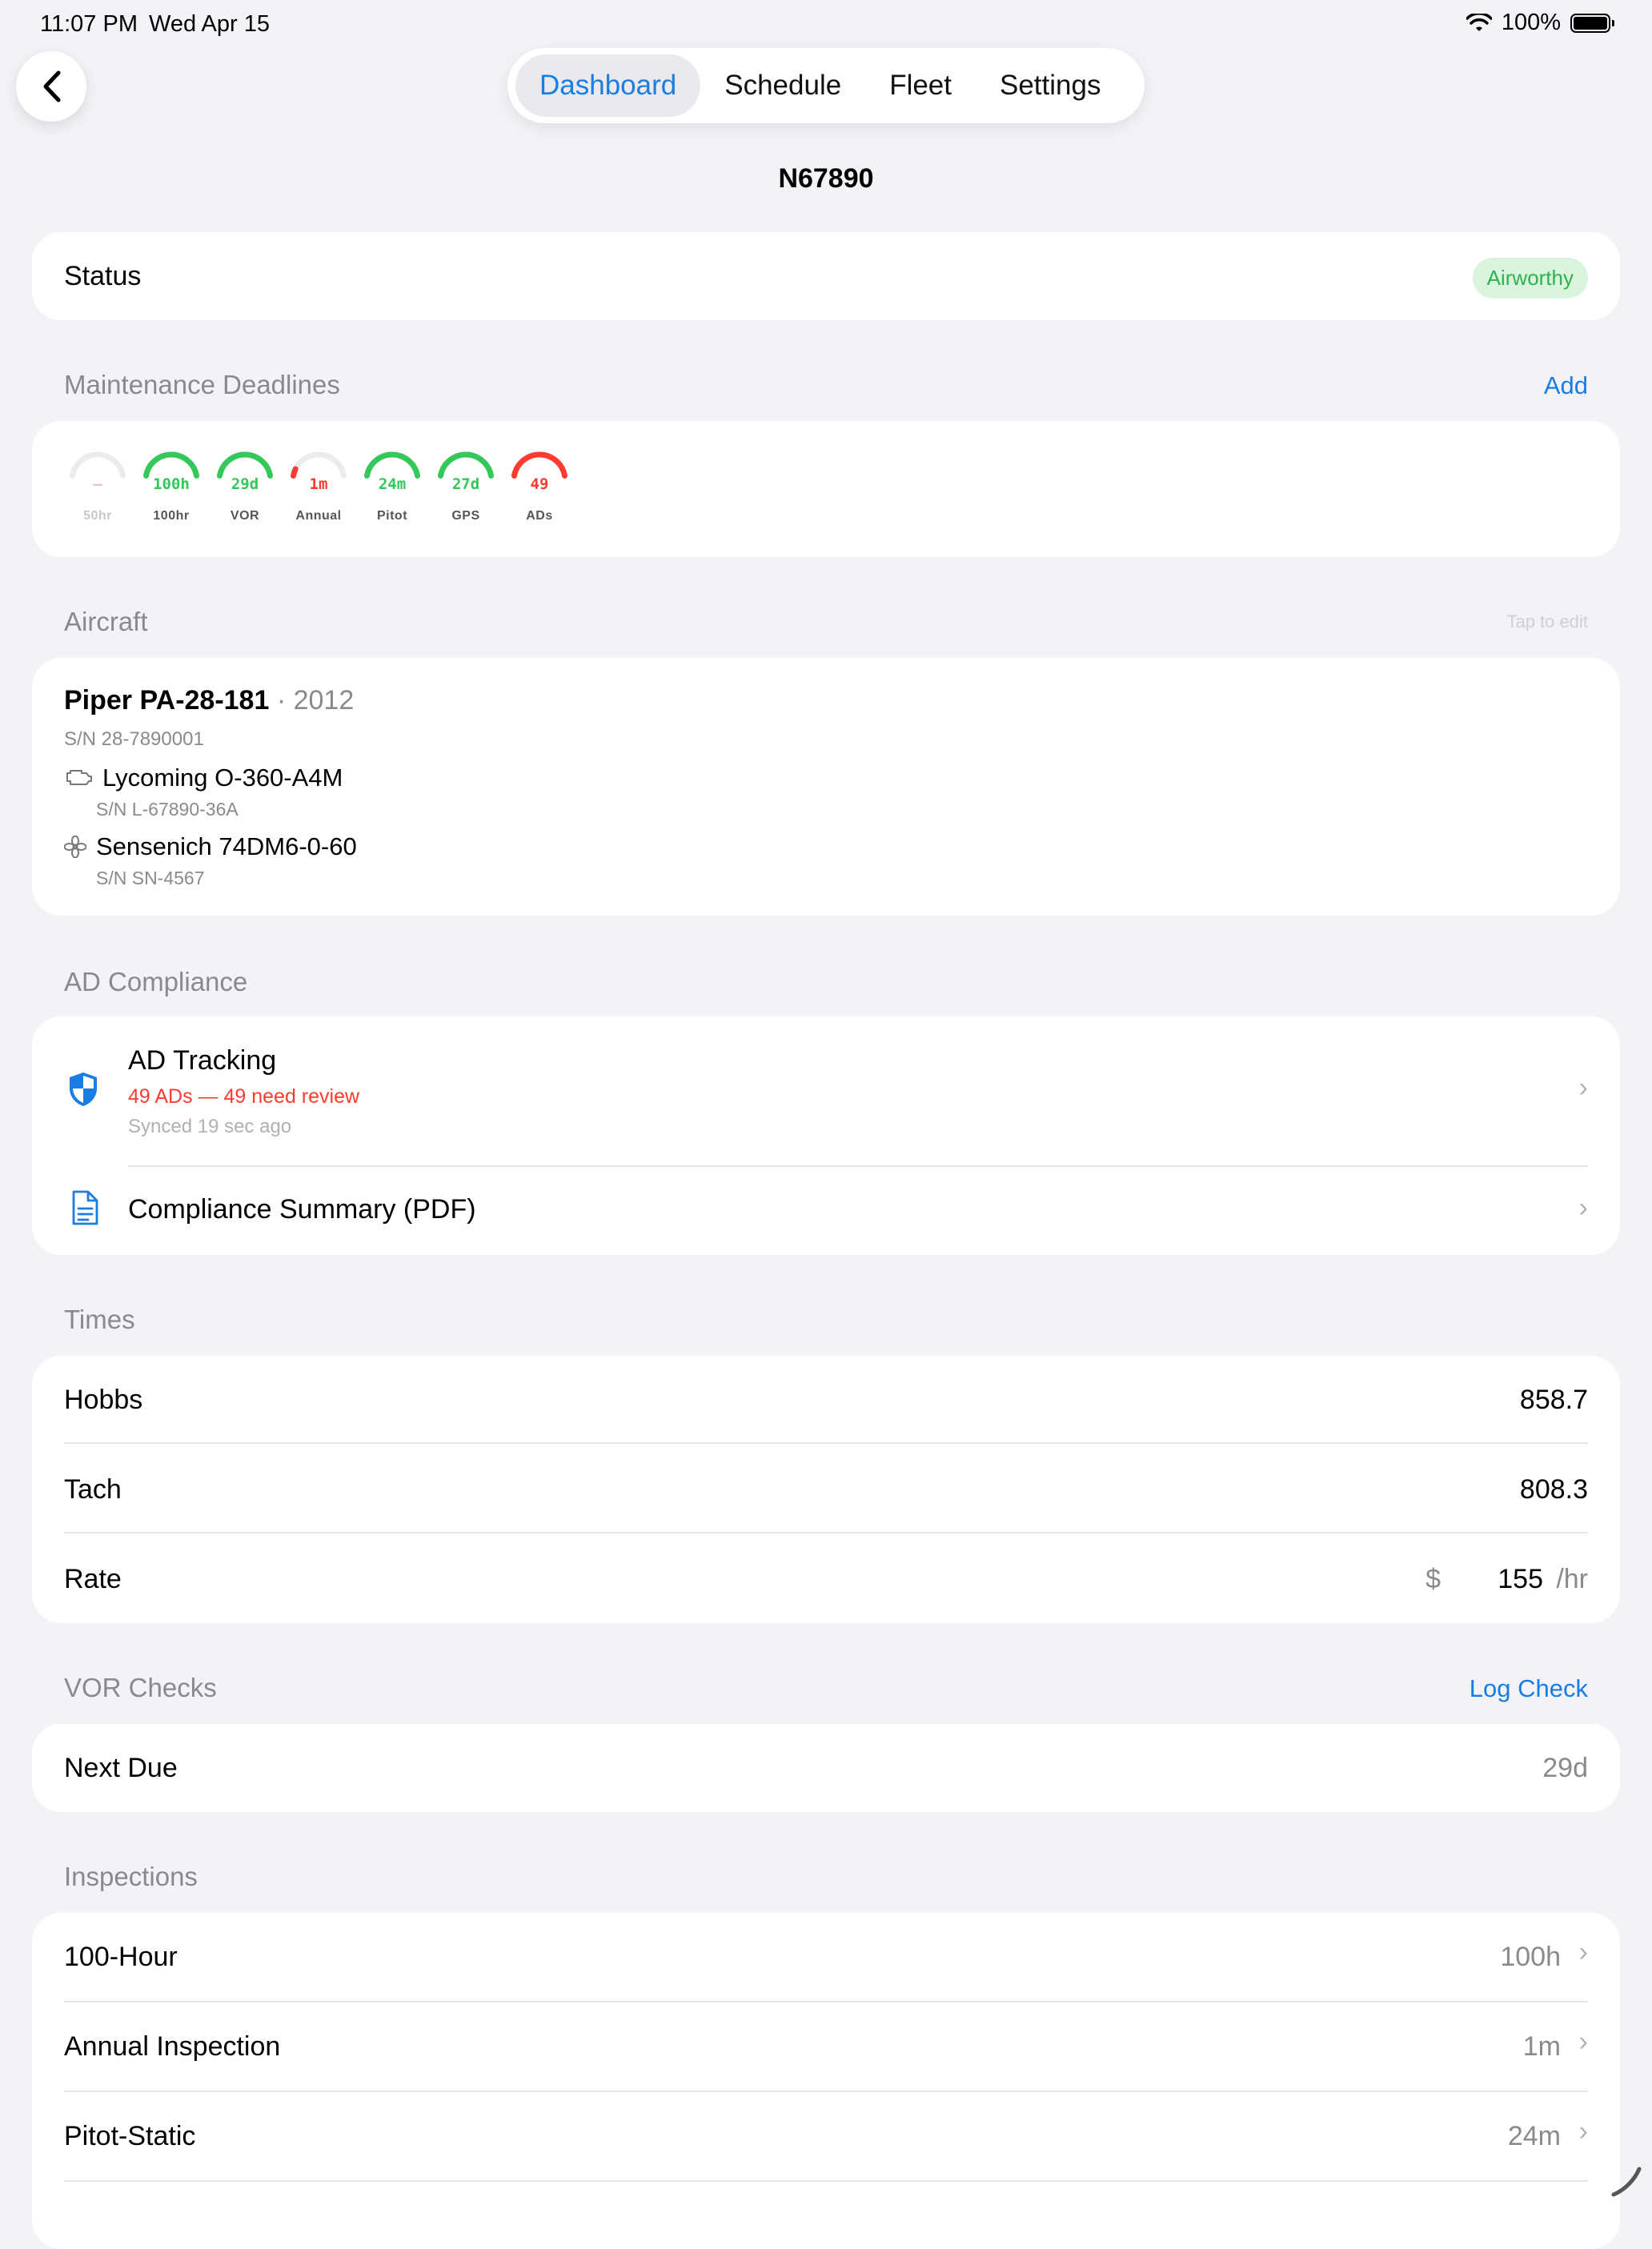  What do you see at coordinates (150, 878) in the screenshot?
I see `propeller-serial: S/N SN-4567` at bounding box center [150, 878].